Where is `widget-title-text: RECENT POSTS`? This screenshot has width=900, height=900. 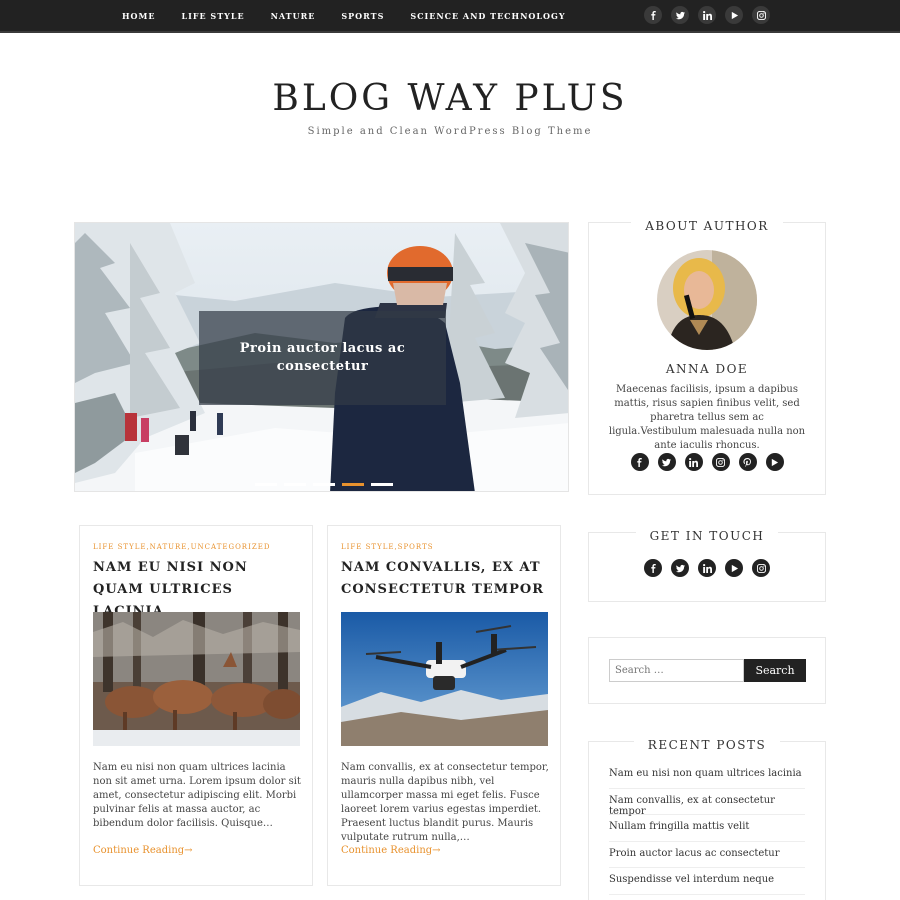 widget-title-text: RECENT POSTS is located at coordinates (707, 745).